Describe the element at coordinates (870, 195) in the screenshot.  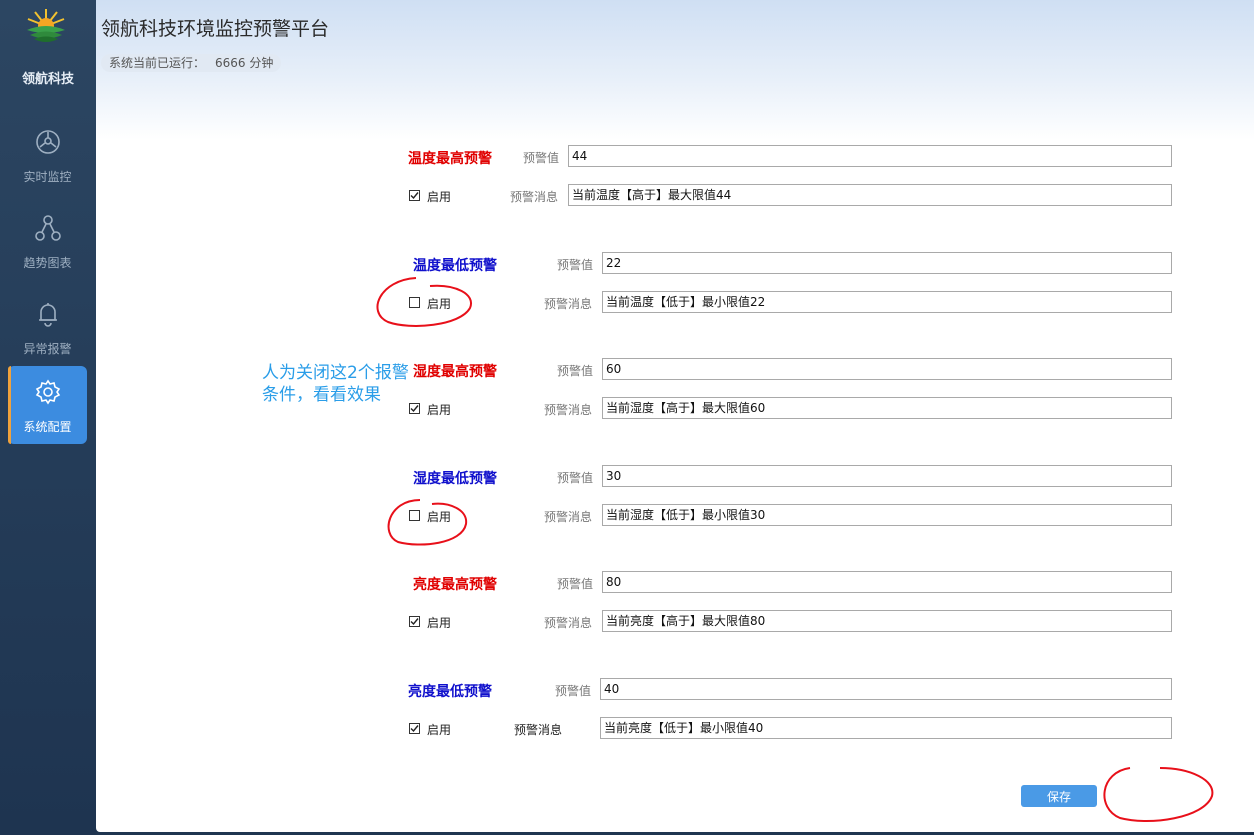
I see `message-input: 当前温度【高于】最大限值44` at that location.